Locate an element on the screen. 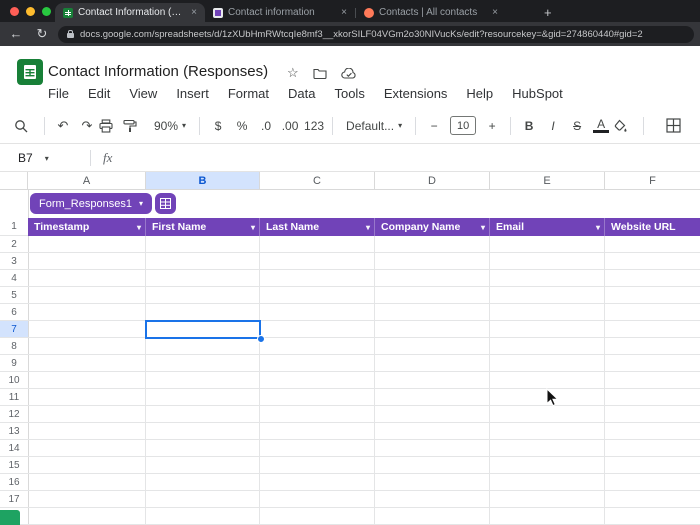 The height and width of the screenshot is (525, 700). column-header-a: A is located at coordinates (87, 181).